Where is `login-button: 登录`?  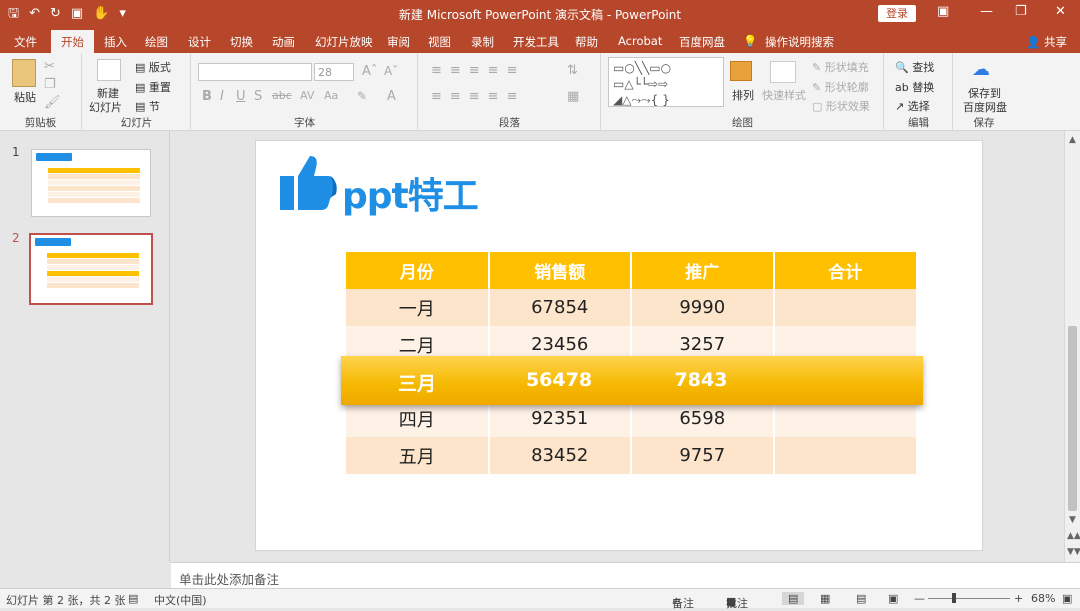 login-button: 登录 is located at coordinates (897, 13).